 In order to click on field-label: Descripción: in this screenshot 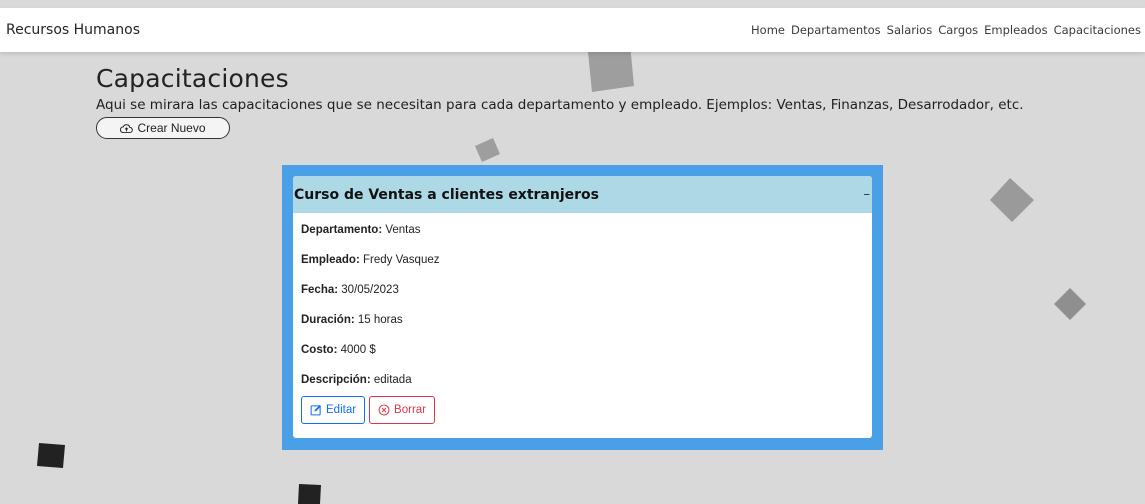, I will do `click(336, 380)`.